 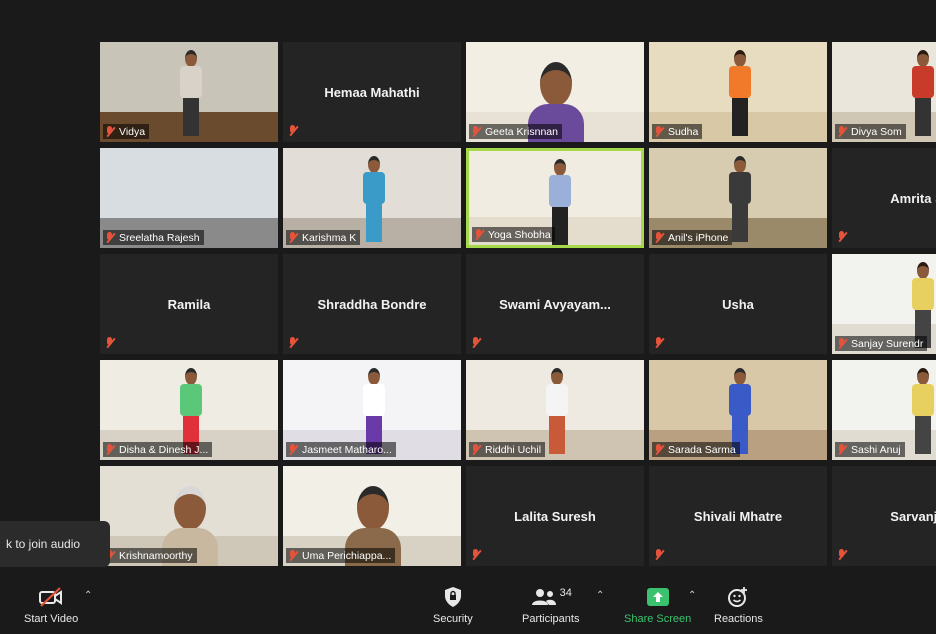 I want to click on participants-icon-group: 34, so click(x=551, y=597).